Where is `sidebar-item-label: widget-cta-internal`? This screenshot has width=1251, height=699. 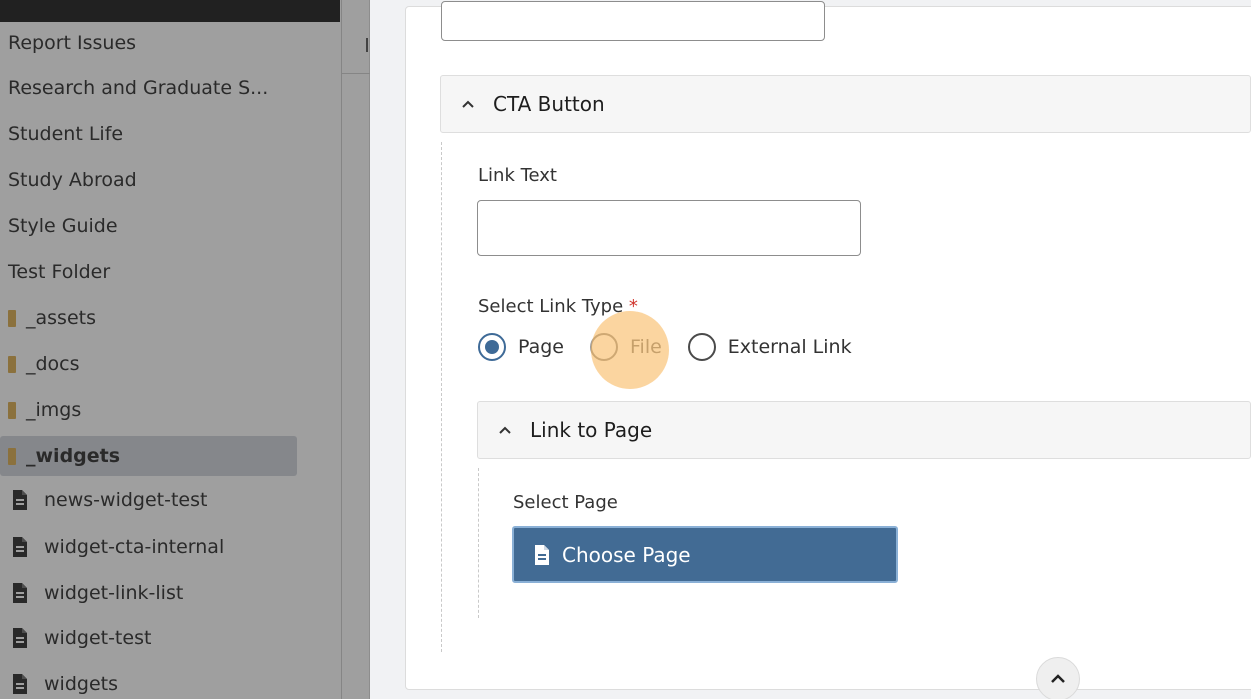 sidebar-item-label: widget-cta-internal is located at coordinates (134, 547).